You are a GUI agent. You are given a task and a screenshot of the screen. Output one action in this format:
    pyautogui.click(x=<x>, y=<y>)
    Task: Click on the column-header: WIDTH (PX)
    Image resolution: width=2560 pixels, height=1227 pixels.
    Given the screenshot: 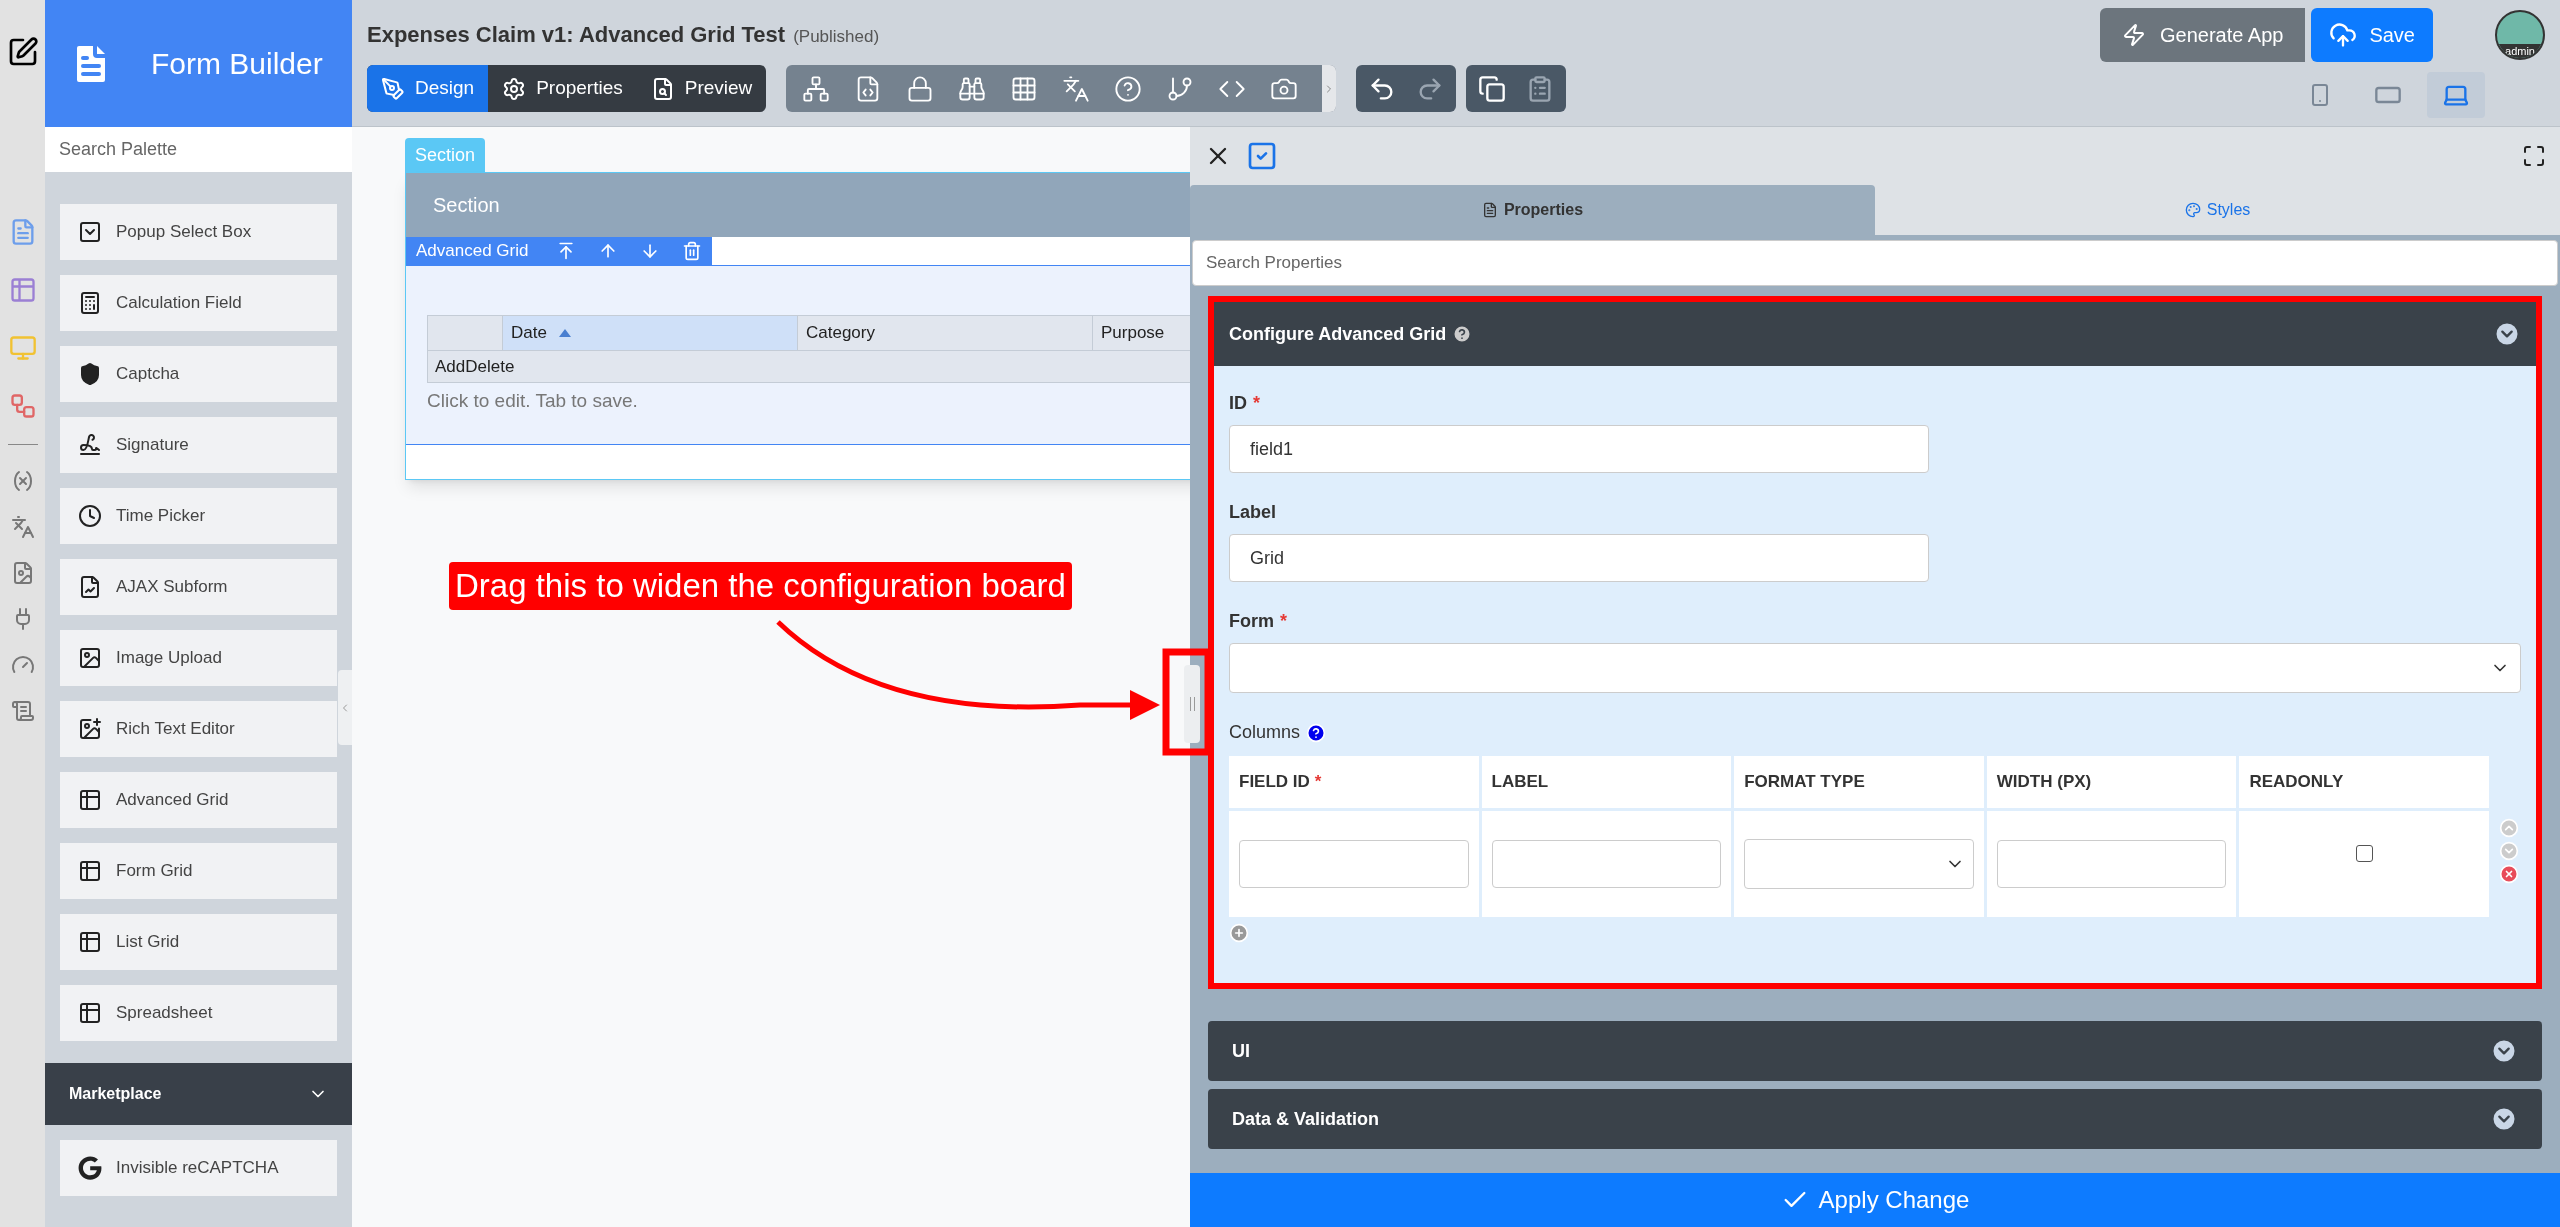 What is the action you would take?
    pyautogui.click(x=2111, y=782)
    